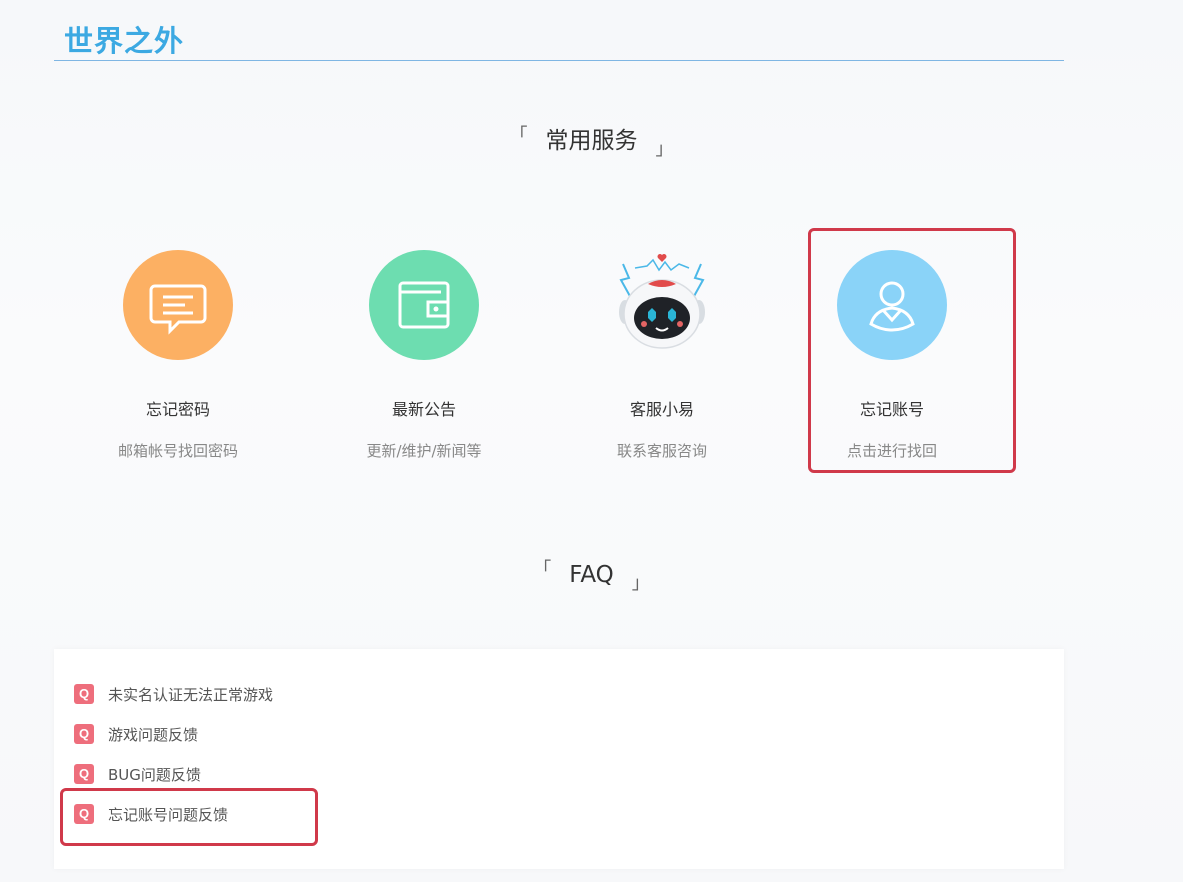 The width and height of the screenshot is (1183, 882). I want to click on service-announcements: 最新公告 更新/维护/新闻等, so click(424, 355).